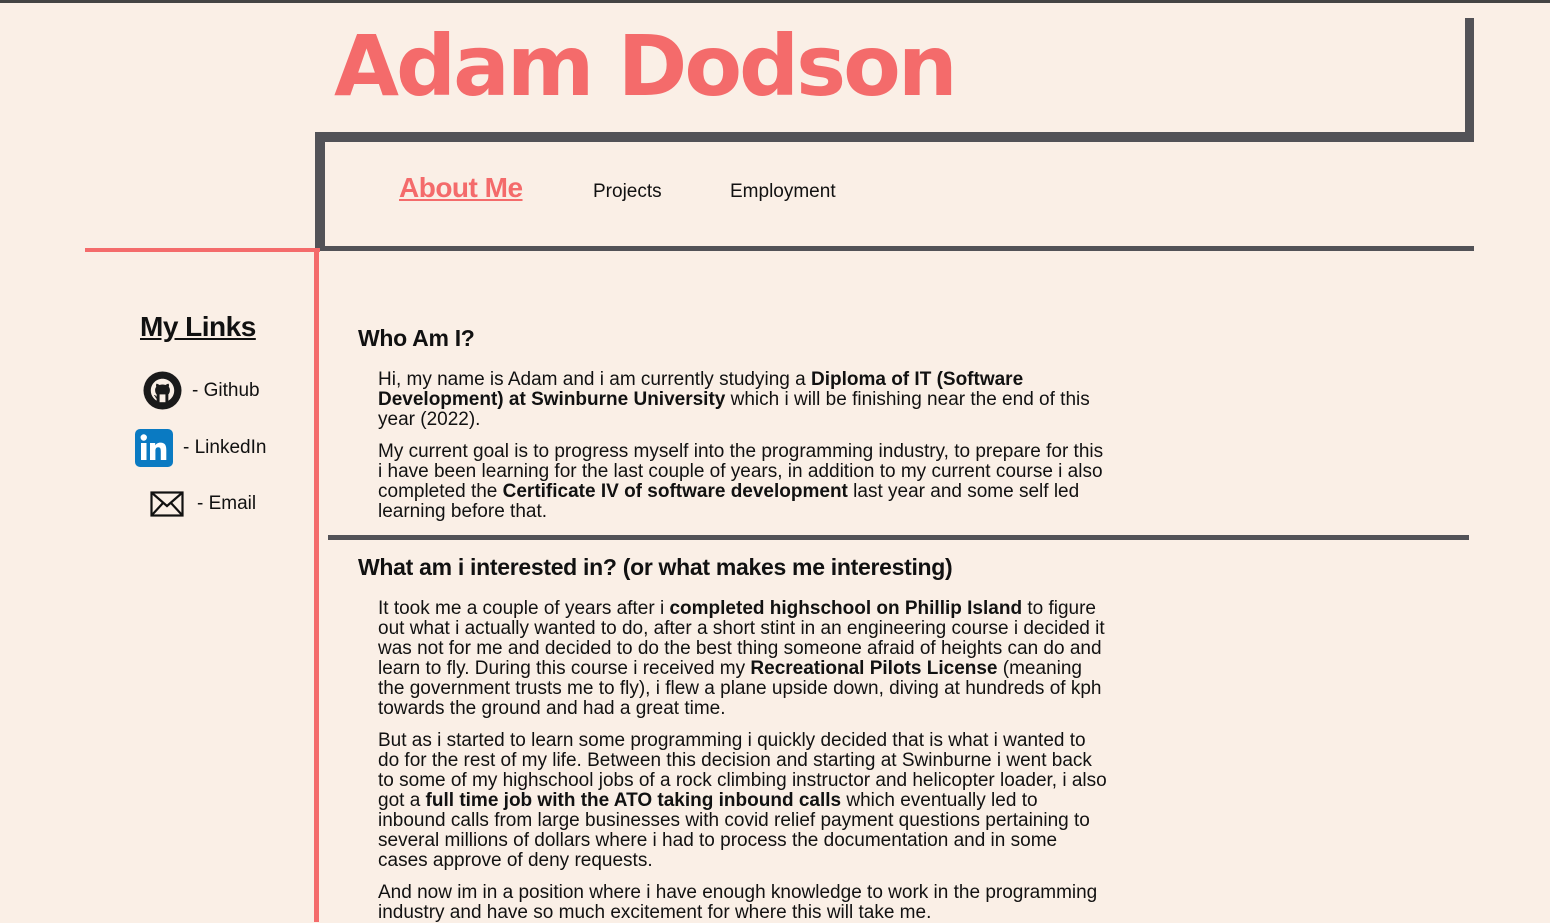 The width and height of the screenshot is (1550, 923). I want to click on github-label: - Github, so click(226, 390).